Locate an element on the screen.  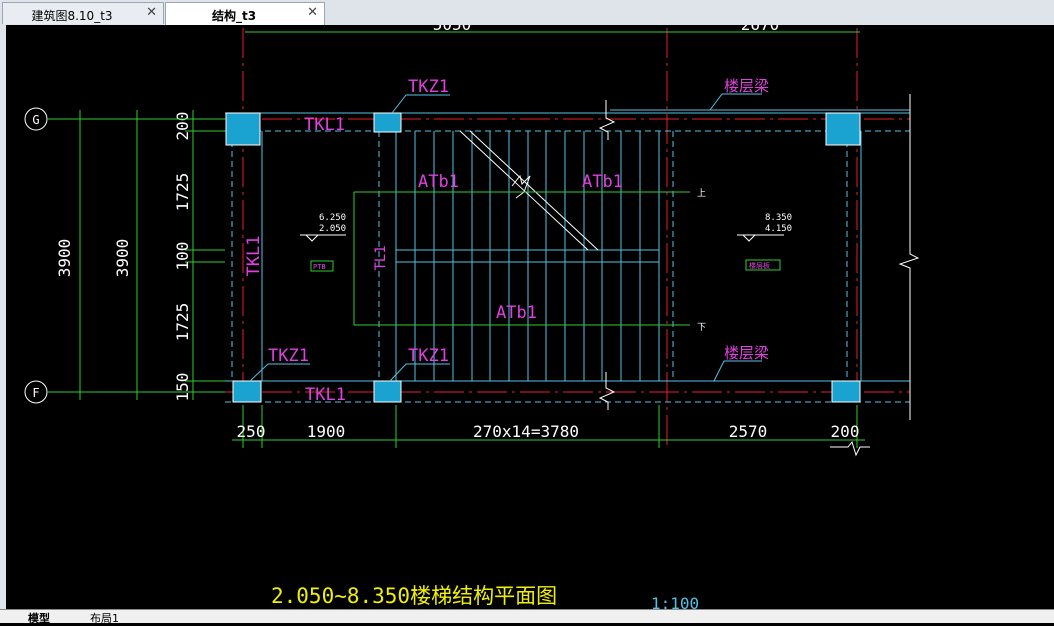
drawing-title: 2.050~8.350楼梯结构平面图 is located at coordinates (414, 596).